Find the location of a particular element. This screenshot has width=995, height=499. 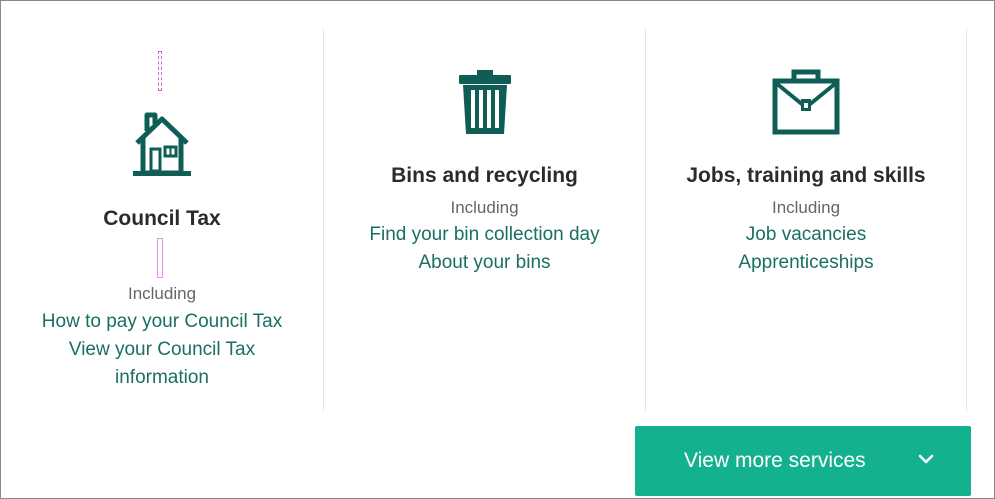

link-apprenticeships: Apprenticeships is located at coordinates (806, 263).